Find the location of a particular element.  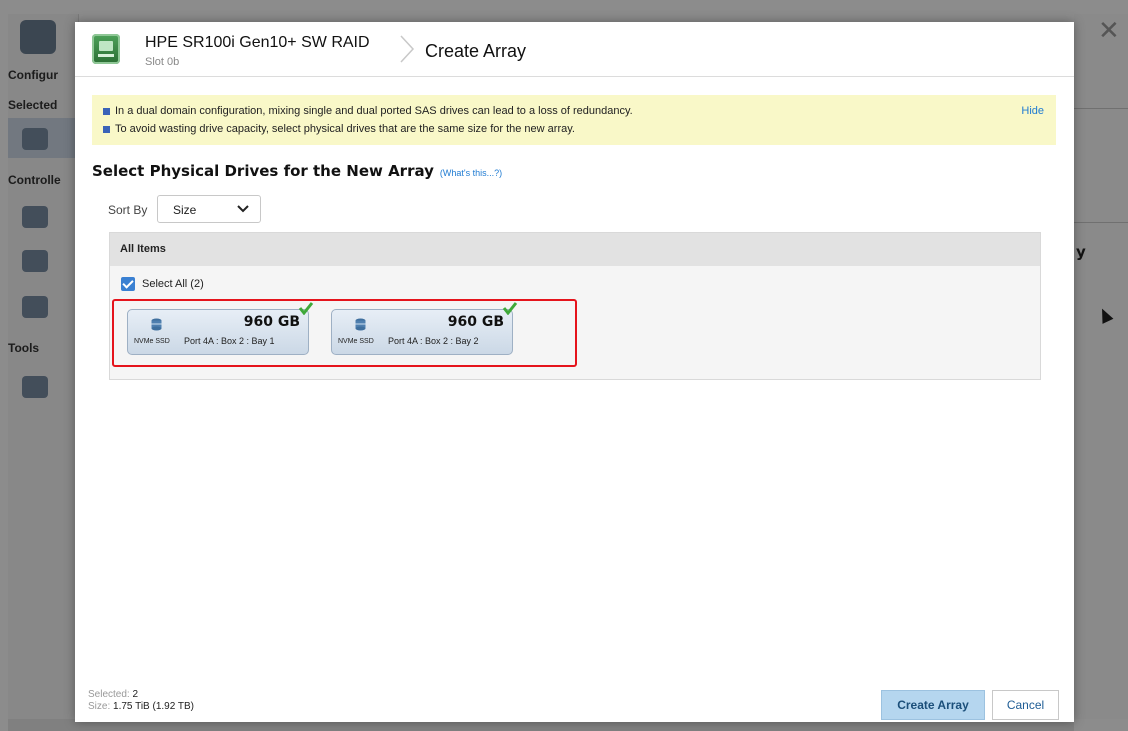

chevron-down-icon is located at coordinates (243, 209).